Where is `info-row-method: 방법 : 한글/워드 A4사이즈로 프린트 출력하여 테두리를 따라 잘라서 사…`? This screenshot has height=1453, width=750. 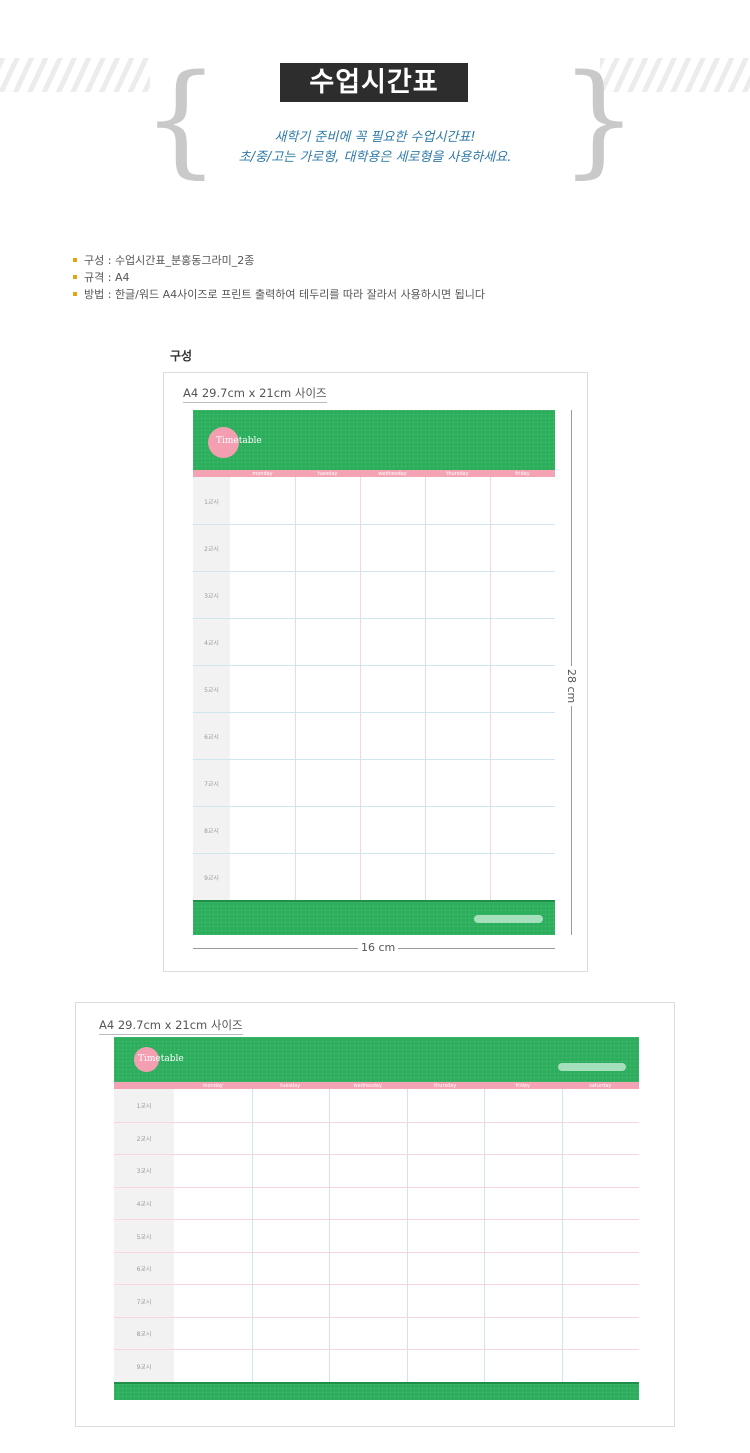
info-row-method: 방법 : 한글/워드 A4사이즈로 프린트 출력하여 테두리를 따라 잘라서 사… is located at coordinates (279, 294).